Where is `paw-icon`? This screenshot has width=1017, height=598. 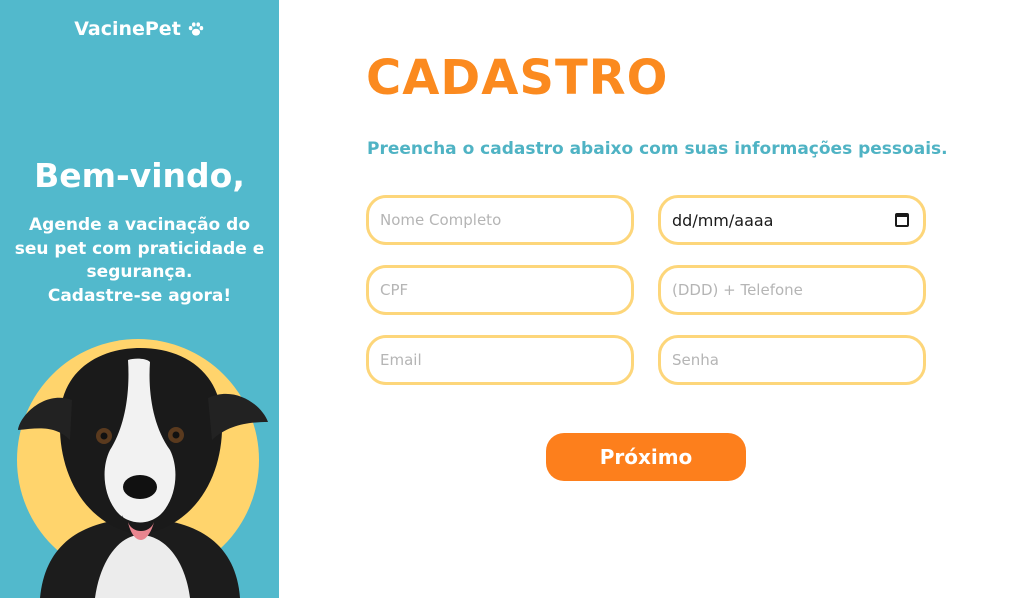 paw-icon is located at coordinates (195, 29).